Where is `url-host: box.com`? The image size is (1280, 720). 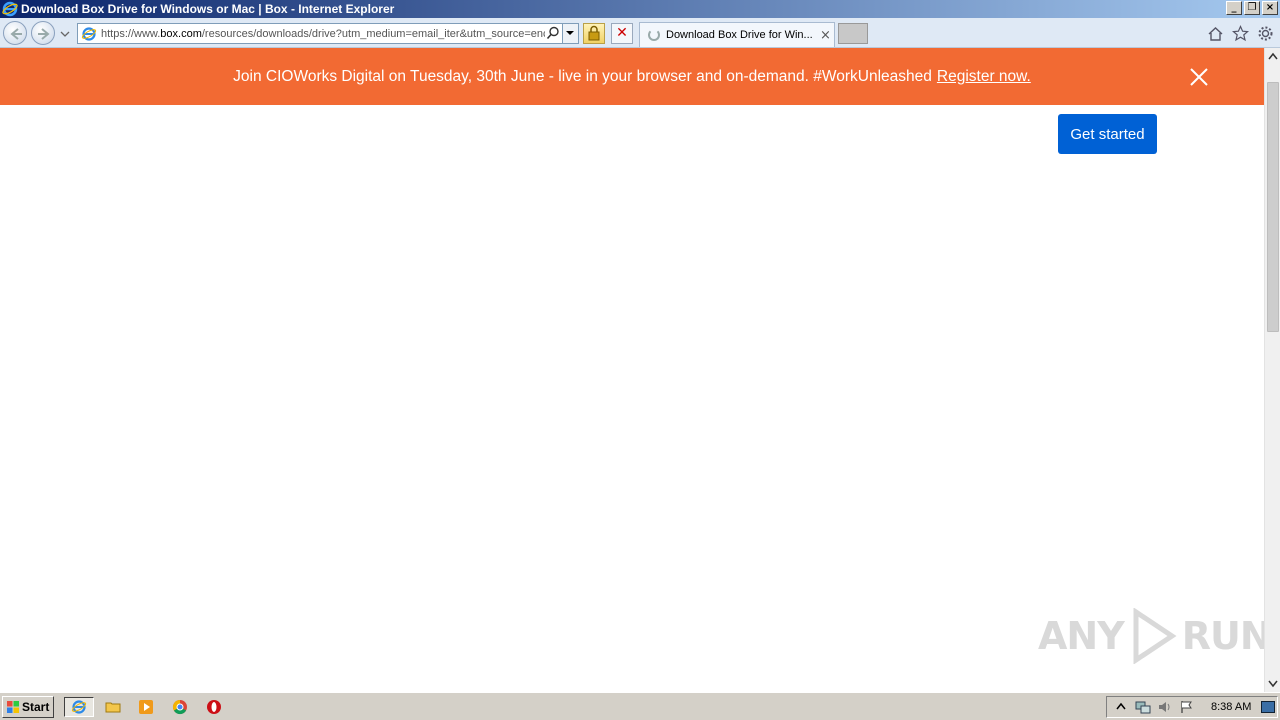 url-host: box.com is located at coordinates (181, 33).